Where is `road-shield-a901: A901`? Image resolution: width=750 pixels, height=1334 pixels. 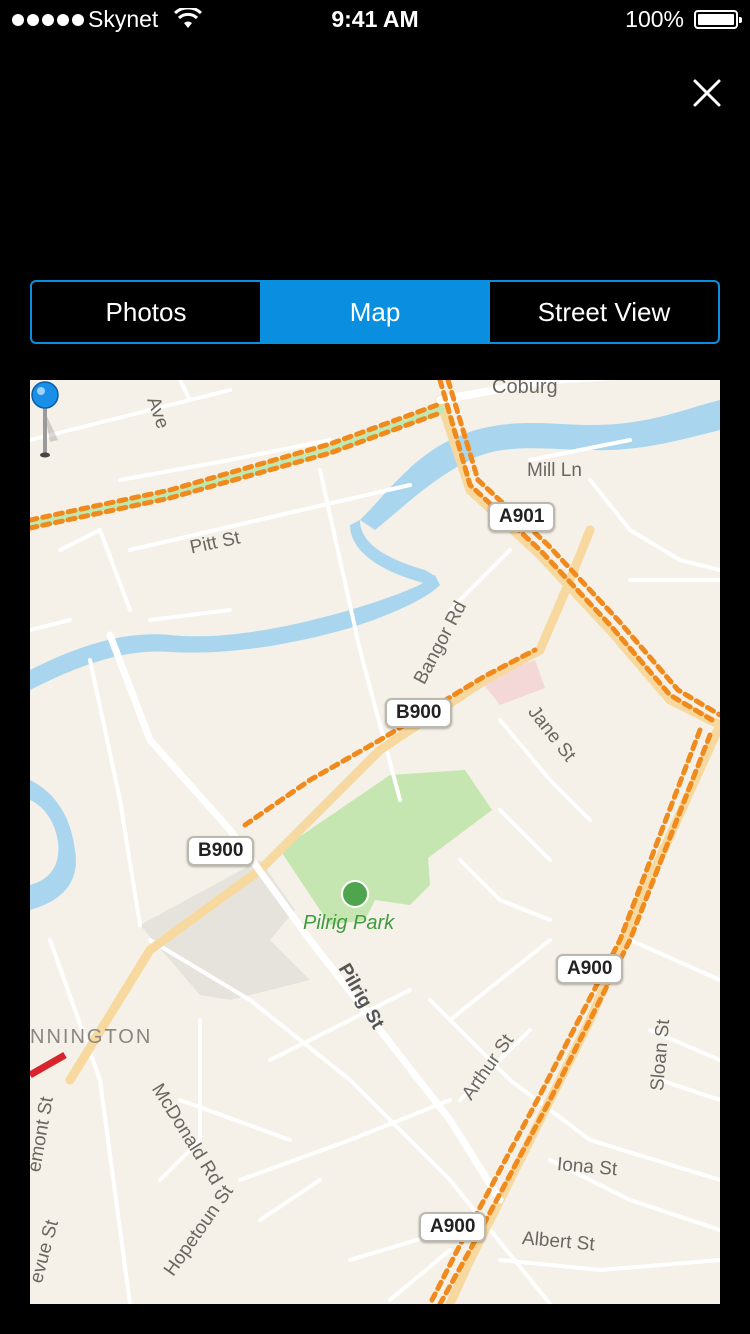 road-shield-a901: A901 is located at coordinates (522, 517).